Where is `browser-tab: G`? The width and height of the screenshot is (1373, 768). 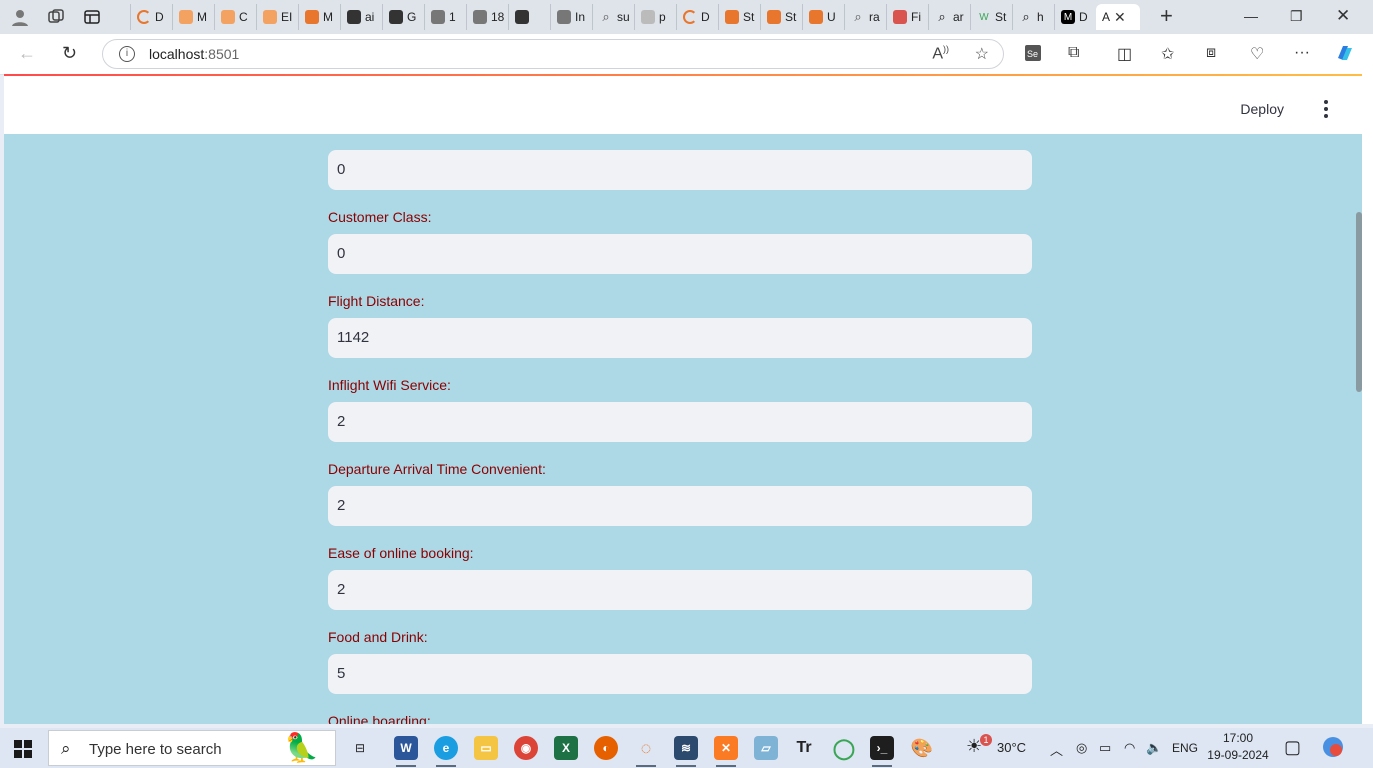
browser-tab: G is located at coordinates (403, 17).